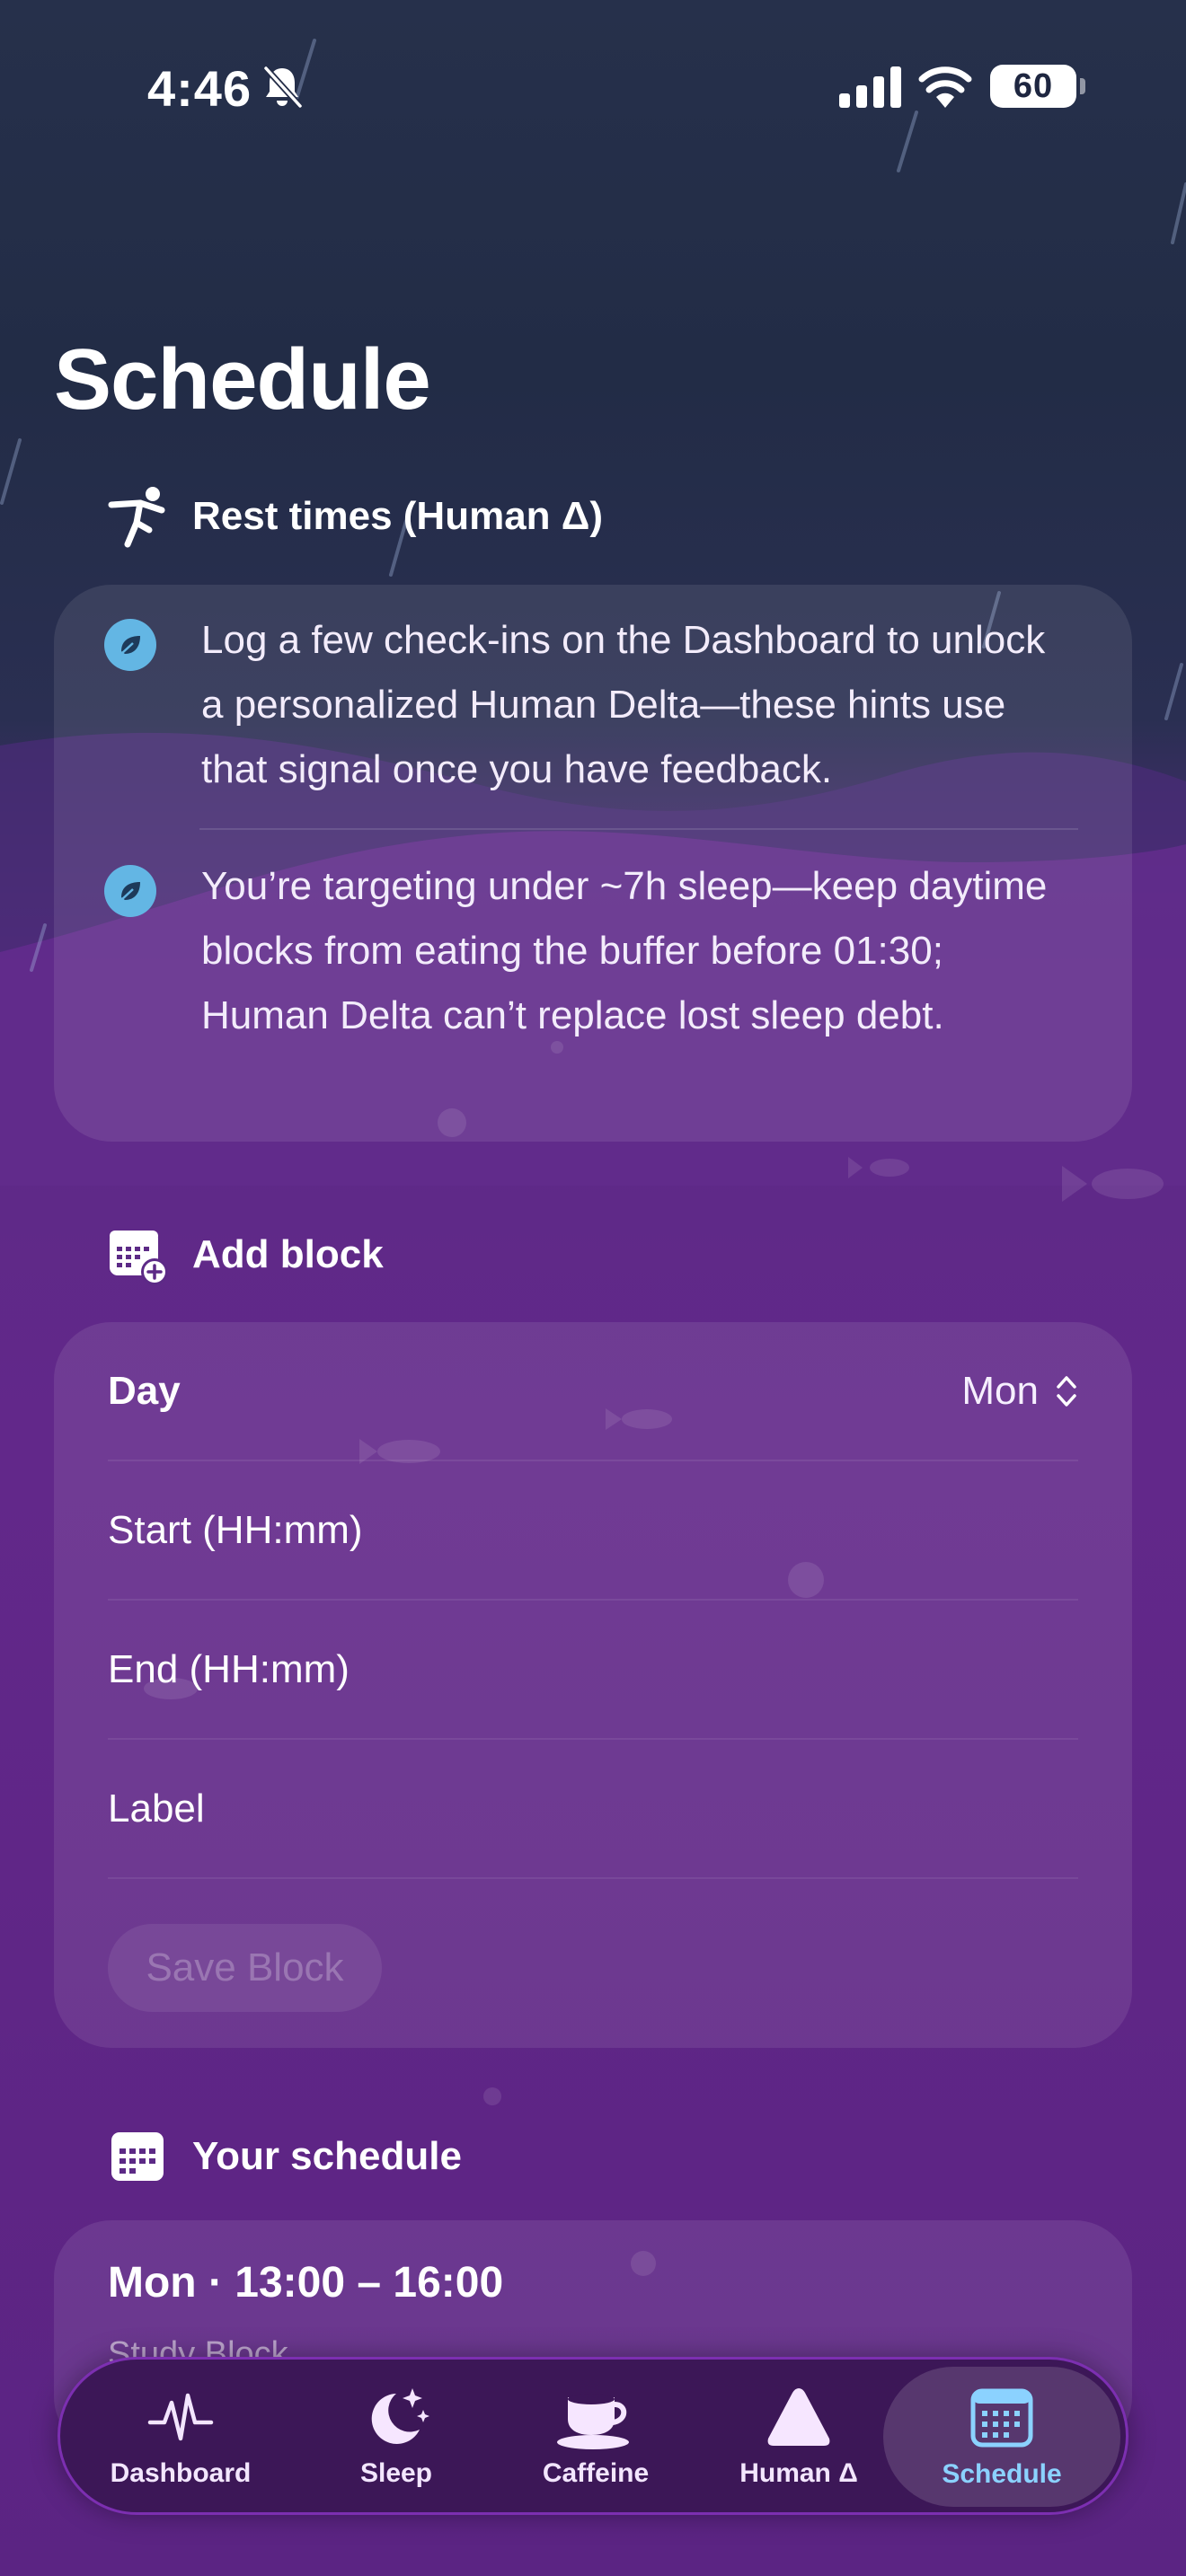 The image size is (1186, 2576). I want to click on label-field: Label, so click(593, 1809).